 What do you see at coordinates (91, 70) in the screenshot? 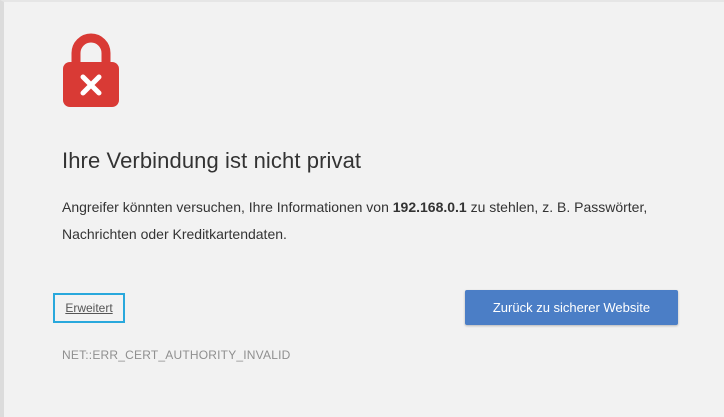
I see `lock-error-icon` at bounding box center [91, 70].